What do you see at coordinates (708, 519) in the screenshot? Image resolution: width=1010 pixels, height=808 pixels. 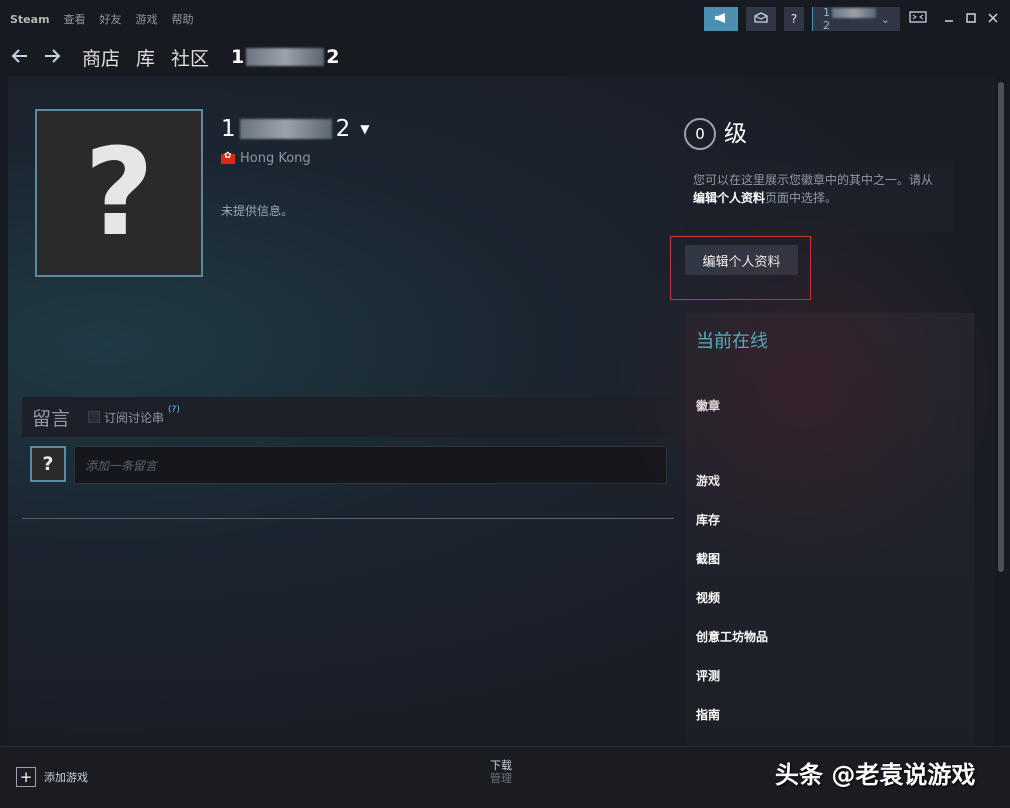 I see `link-inventory: 库存` at bounding box center [708, 519].